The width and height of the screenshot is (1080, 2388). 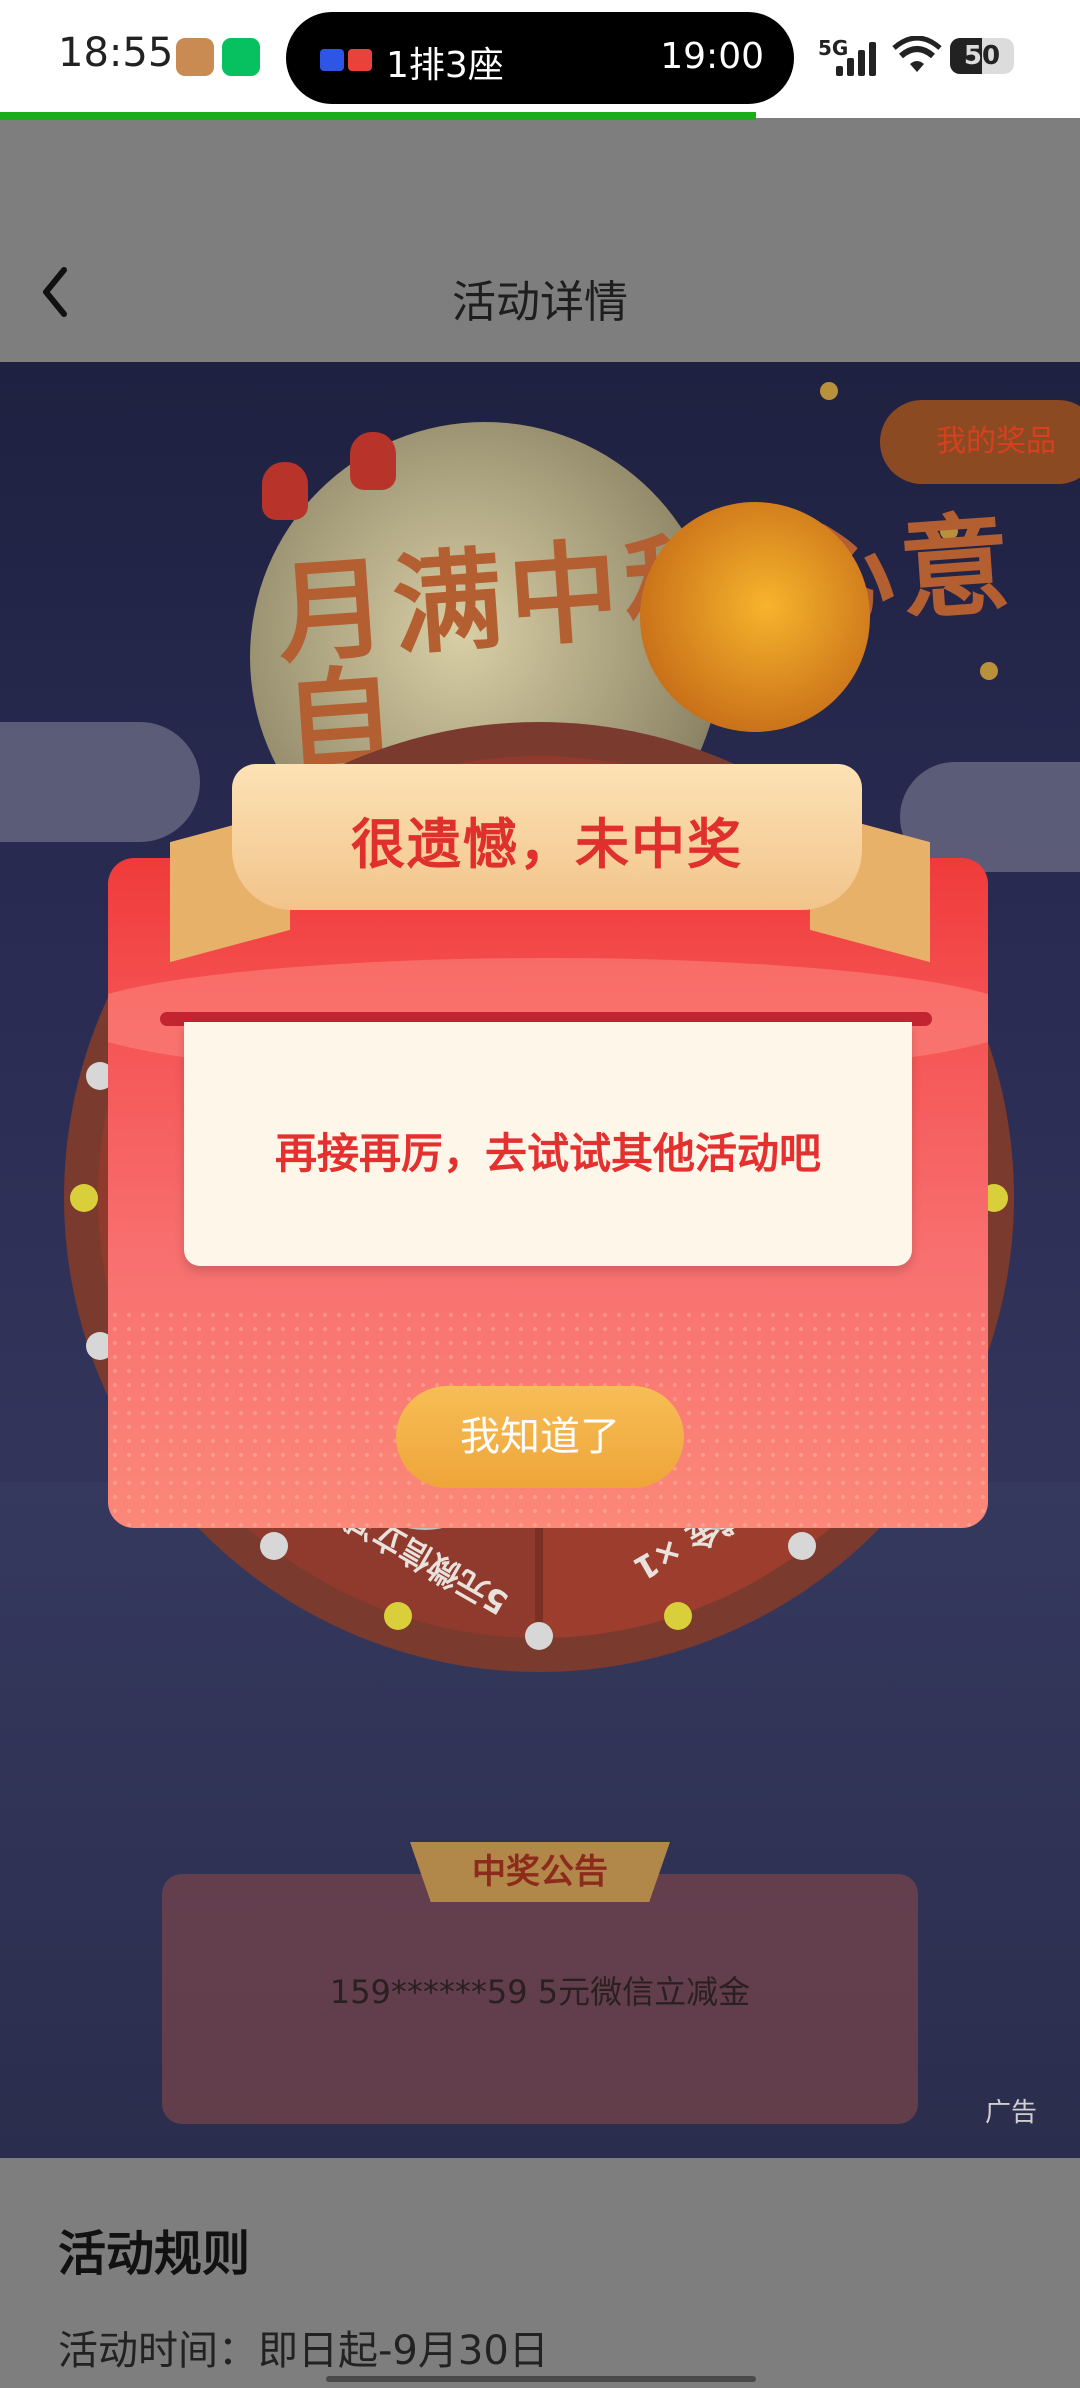 I want to click on status-time: 18:55, so click(x=116, y=53).